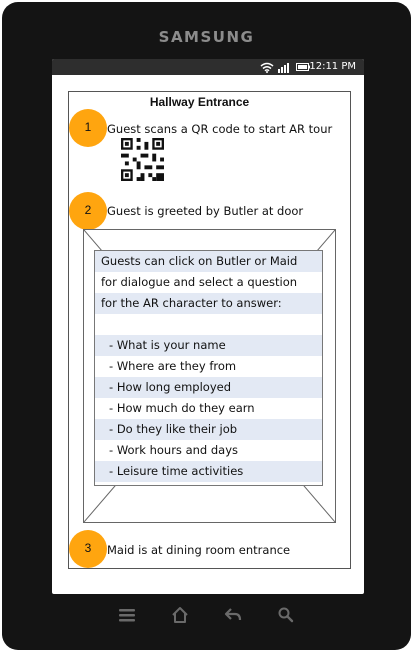 The image size is (415, 655). Describe the element at coordinates (208, 303) in the screenshot. I see `dialog-intro-line: for the AR character to answer:` at that location.